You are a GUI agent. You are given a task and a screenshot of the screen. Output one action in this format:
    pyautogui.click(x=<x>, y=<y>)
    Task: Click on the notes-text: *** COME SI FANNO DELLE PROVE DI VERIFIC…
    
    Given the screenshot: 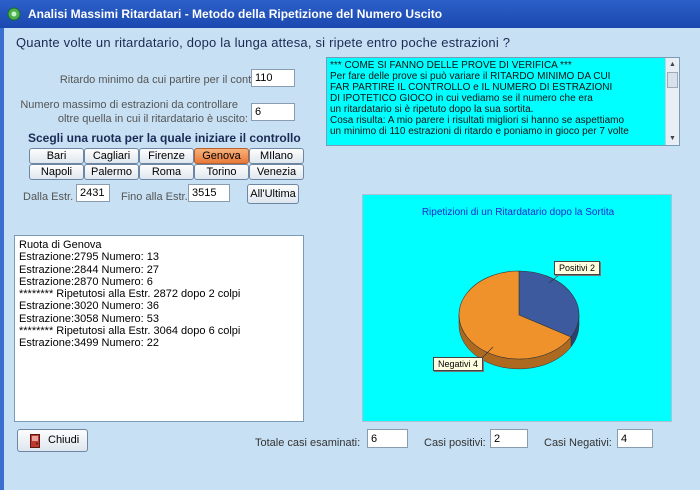 What is the action you would take?
    pyautogui.click(x=497, y=98)
    